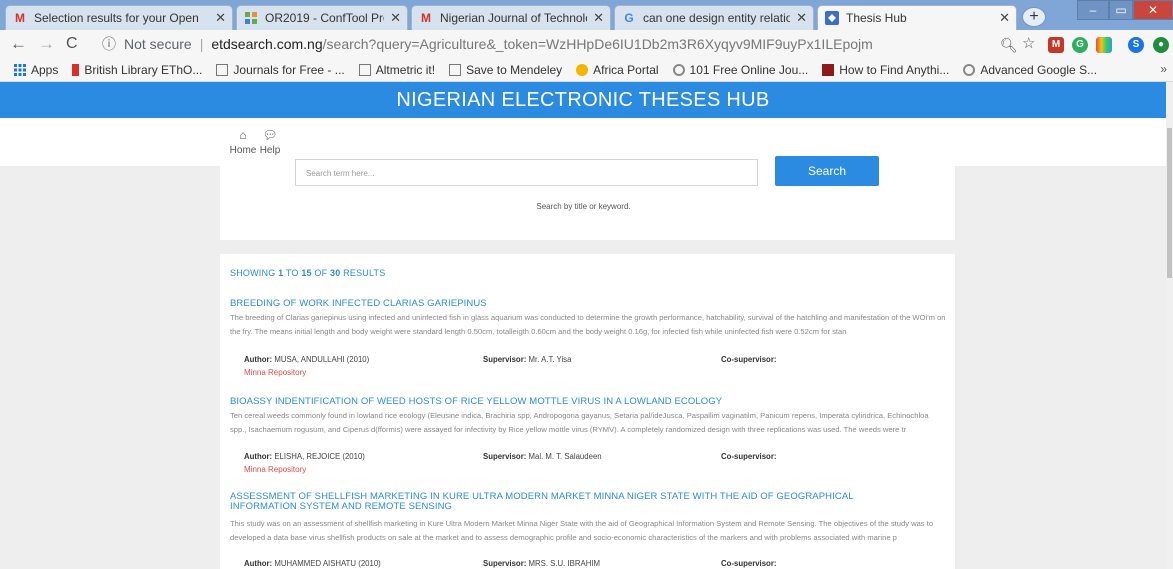 The width and height of the screenshot is (1173, 569). I want to click on browser-tab: G can one design entity relations ✕, so click(714, 17).